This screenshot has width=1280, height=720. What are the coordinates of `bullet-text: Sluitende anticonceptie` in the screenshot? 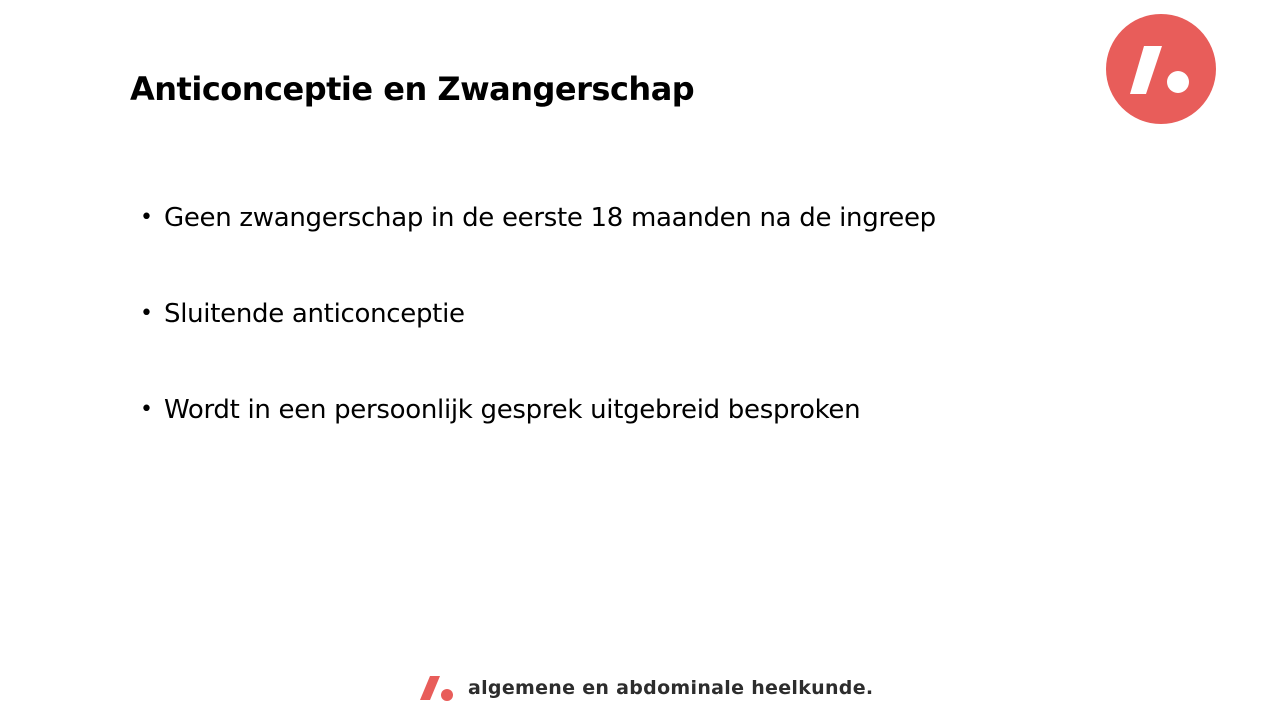 It's located at (314, 314).